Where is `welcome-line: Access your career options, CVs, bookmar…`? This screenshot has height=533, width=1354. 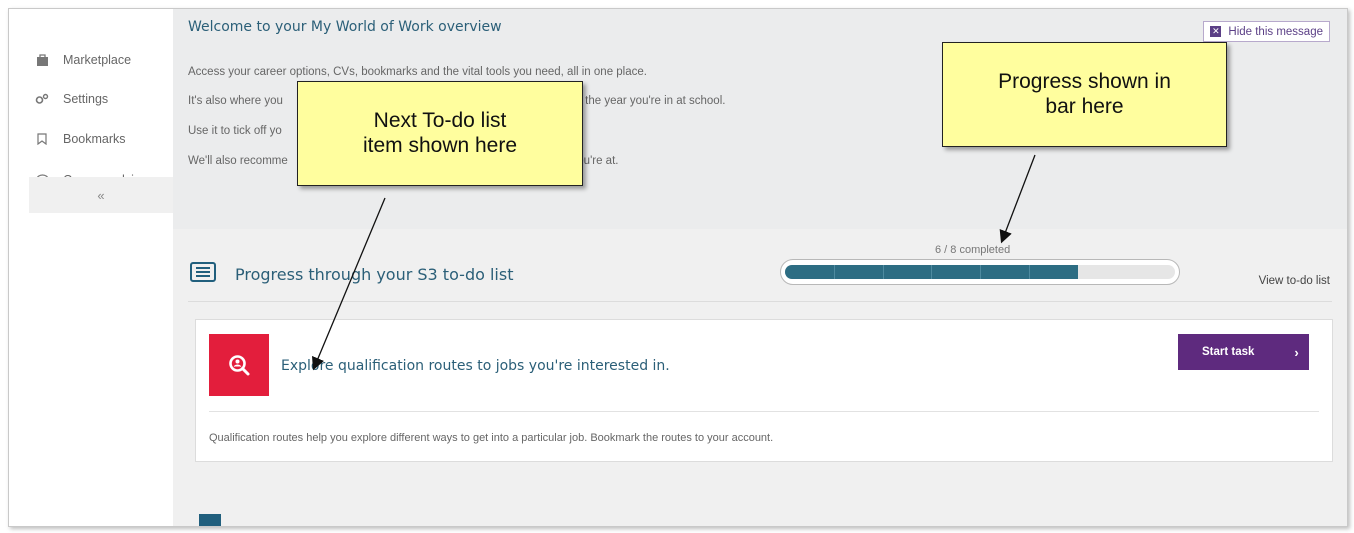 welcome-line: Access your career options, CVs, bookmar… is located at coordinates (417, 72).